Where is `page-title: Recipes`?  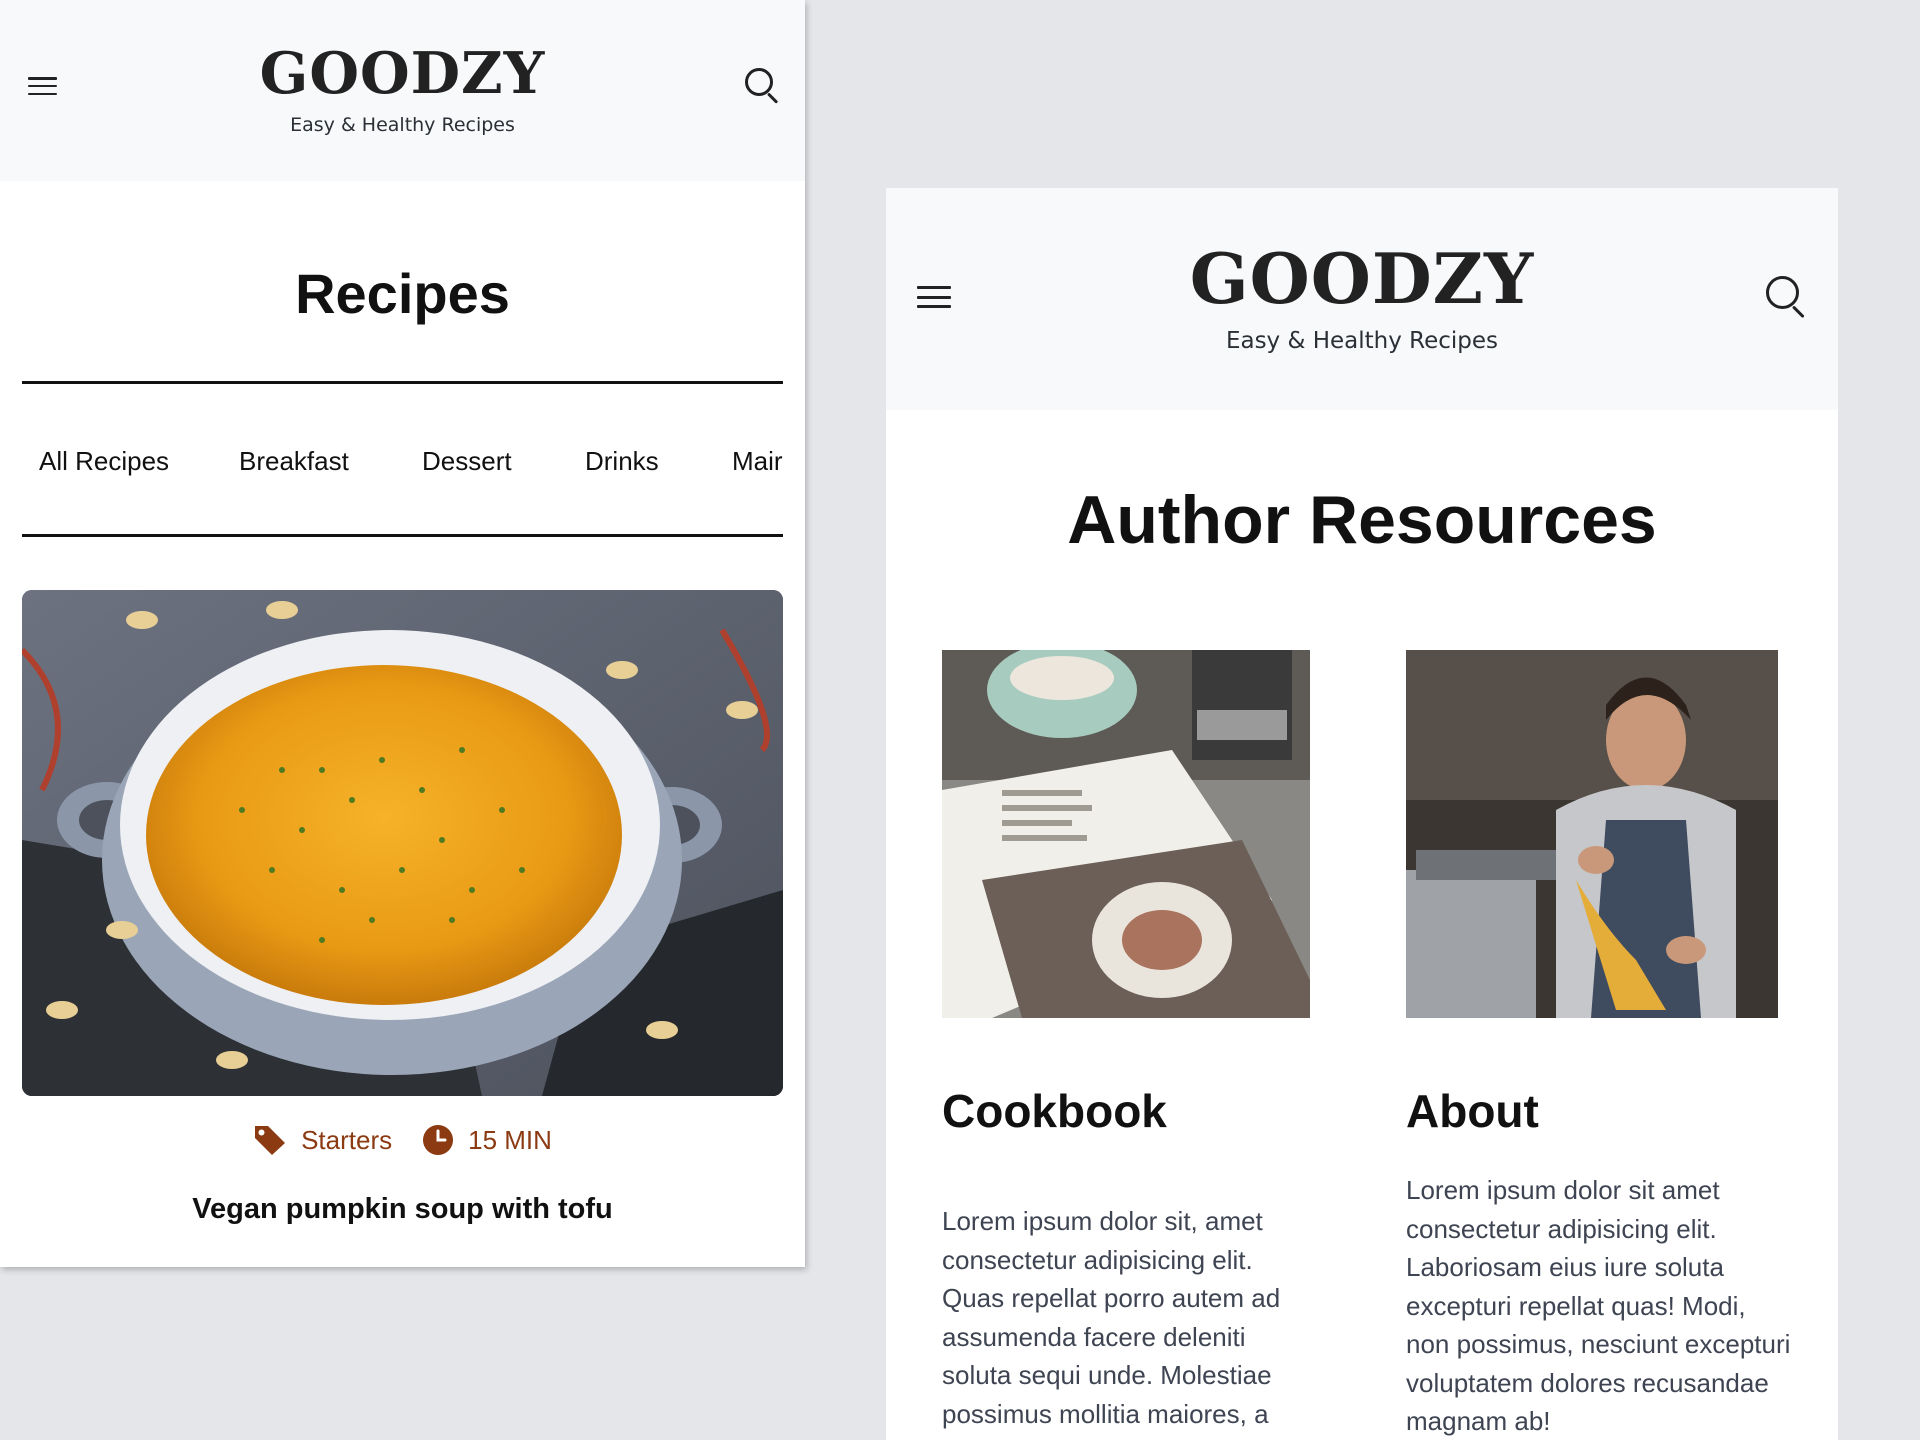 page-title: Recipes is located at coordinates (402, 293).